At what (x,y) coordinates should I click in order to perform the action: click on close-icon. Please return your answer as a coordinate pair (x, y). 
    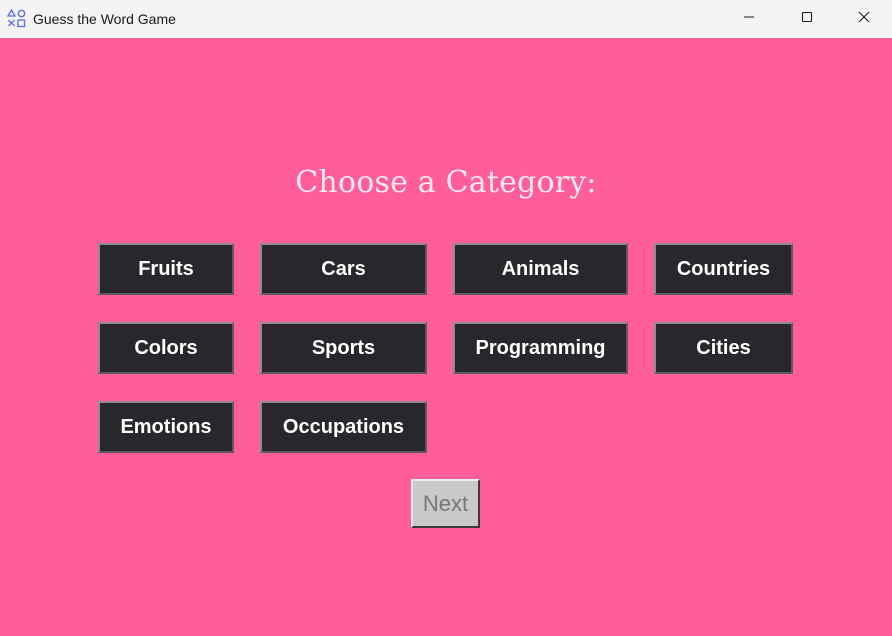
    Looking at the image, I should click on (864, 19).